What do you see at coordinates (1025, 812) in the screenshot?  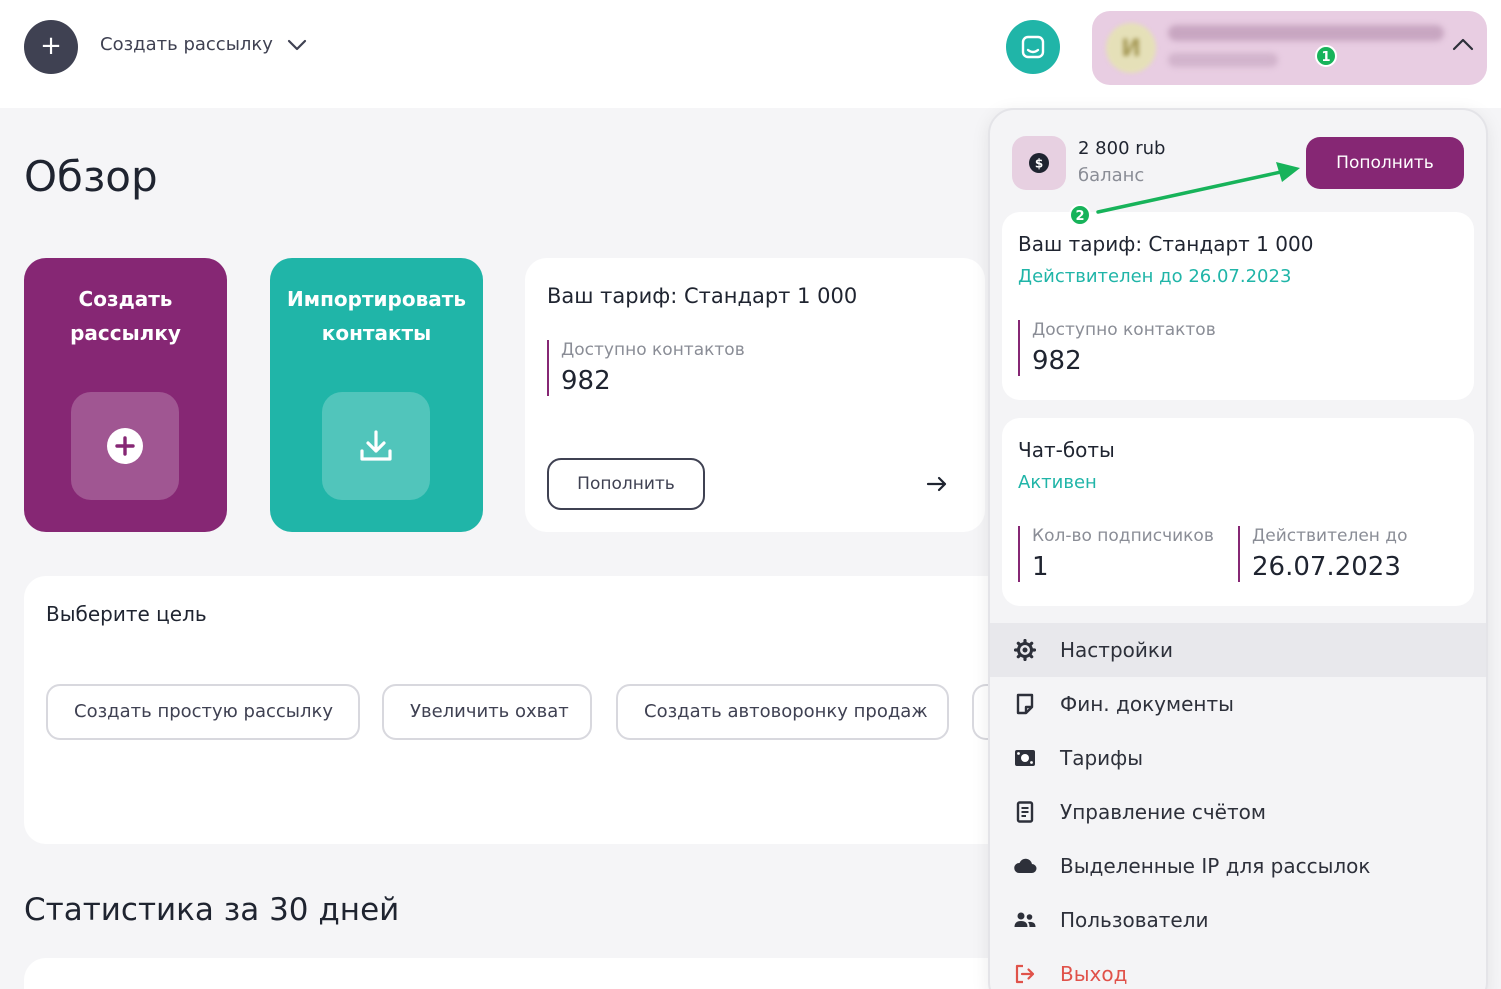 I see `account-book-icon` at bounding box center [1025, 812].